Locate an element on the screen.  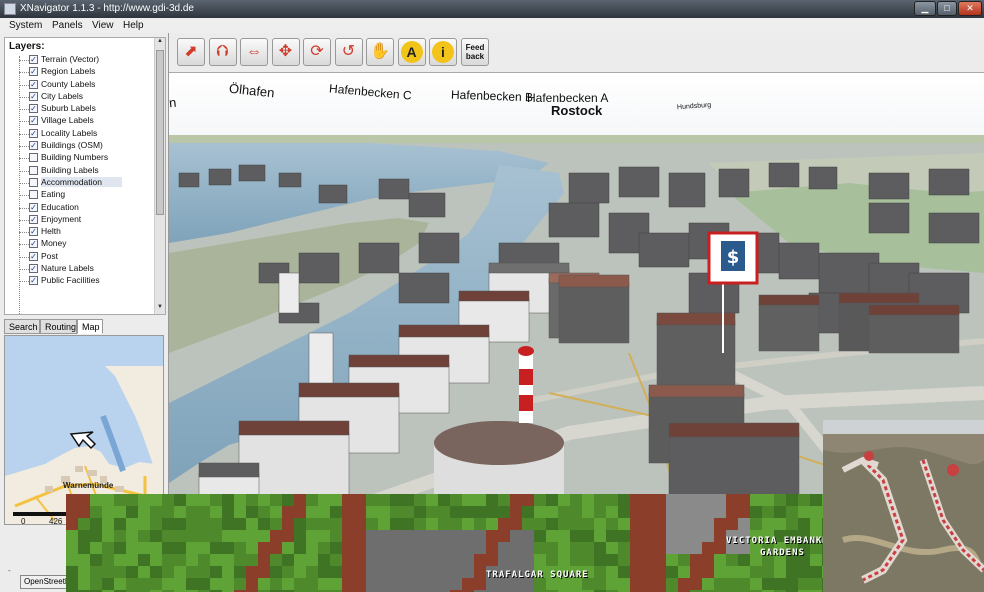
layer-label: Post is located at coordinates (50, 255).